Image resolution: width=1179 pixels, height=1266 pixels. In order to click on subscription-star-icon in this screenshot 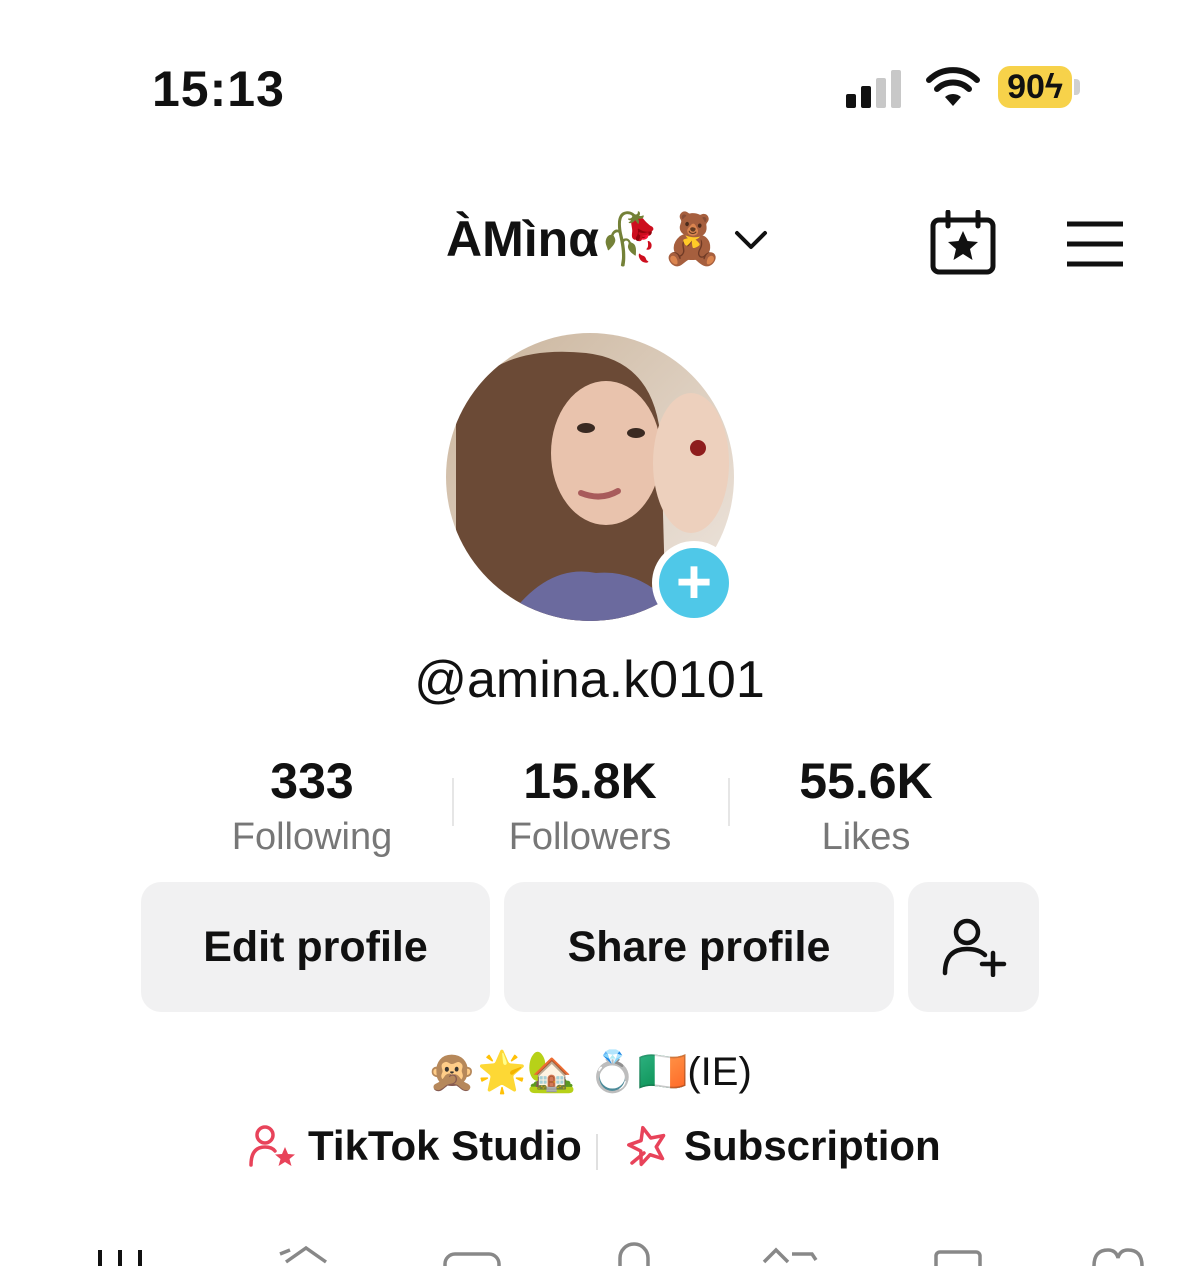, I will do `click(646, 1146)`.